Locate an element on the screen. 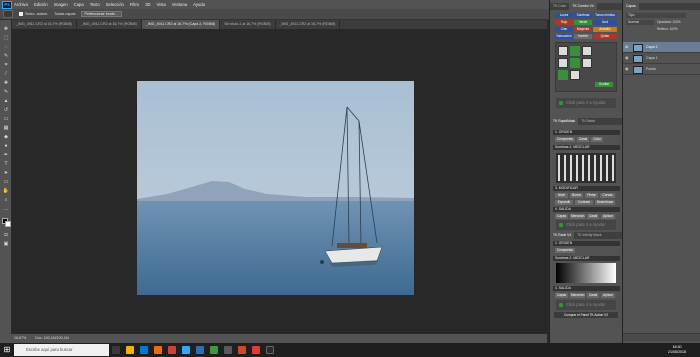 Image resolution: width=700 pixels, height=357 pixels. tk-help-dropzone-2: Click para ir a Ayuda! is located at coordinates (586, 225).